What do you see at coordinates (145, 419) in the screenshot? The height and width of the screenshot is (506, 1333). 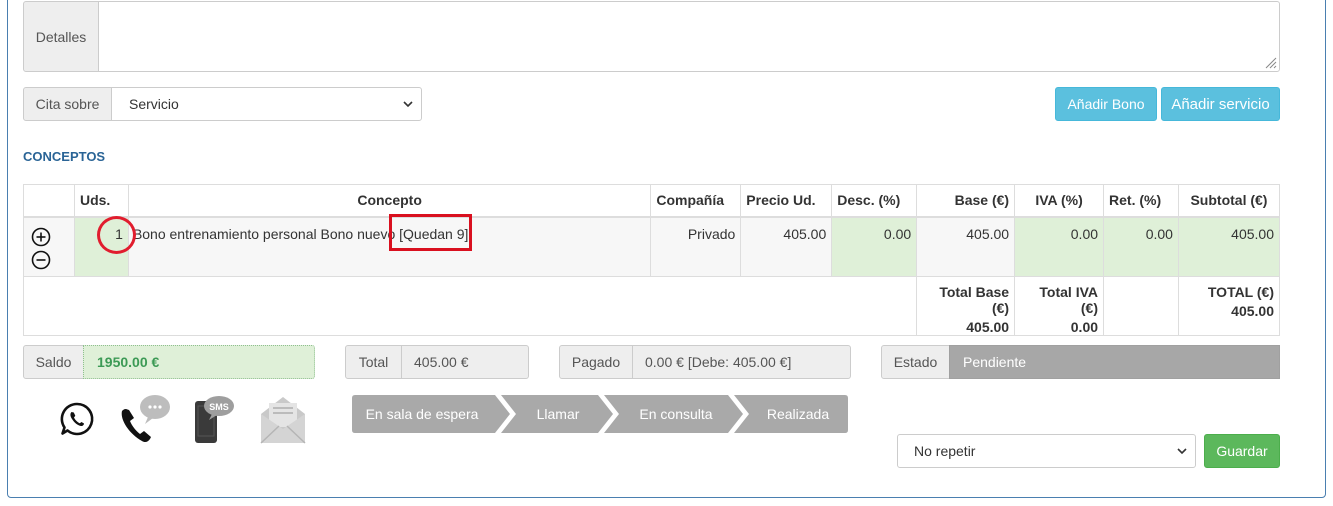 I see `phone-chat-icon` at bounding box center [145, 419].